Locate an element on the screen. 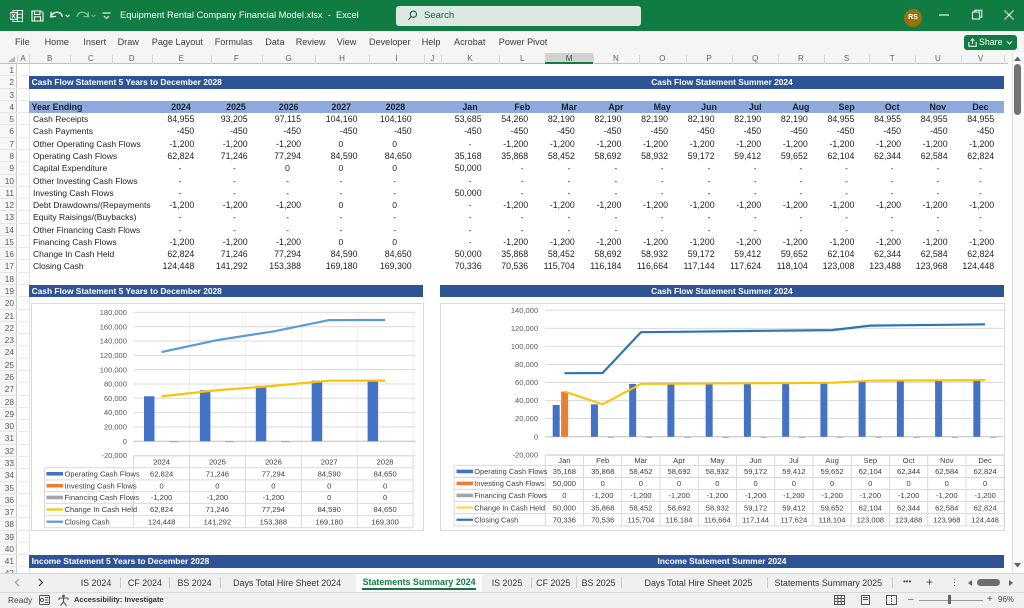 The height and width of the screenshot is (608, 1024). svg-text: 160,000 is located at coordinates (113, 326).